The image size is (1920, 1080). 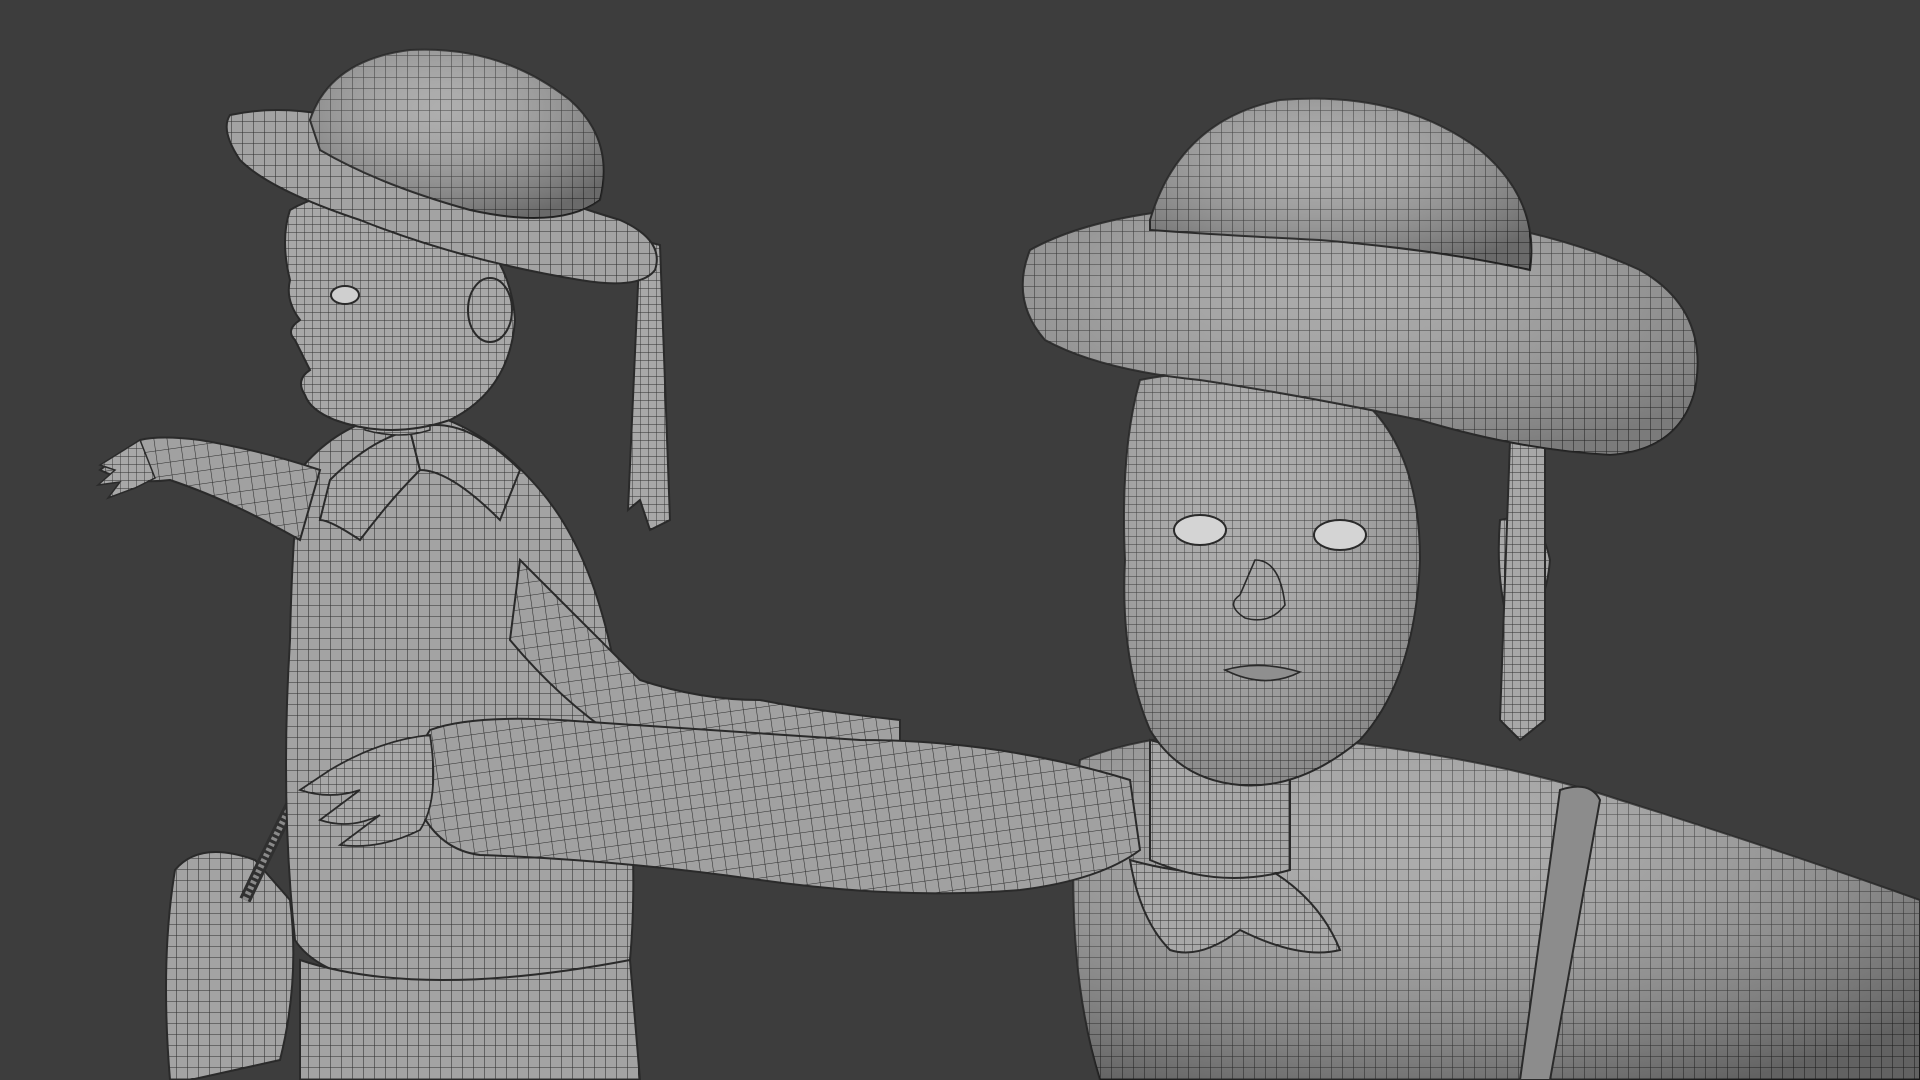 What do you see at coordinates (1340, 535) in the screenshot?
I see `right-eye-socket` at bounding box center [1340, 535].